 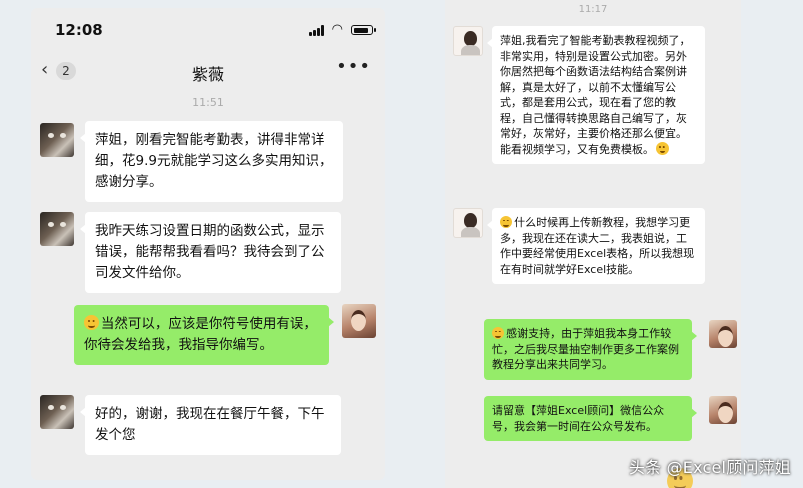 I want to click on message-text: 请留意【萍姐Excel顾问】微信公众号，我会第一时间在公众号发布。, so click(x=578, y=418).